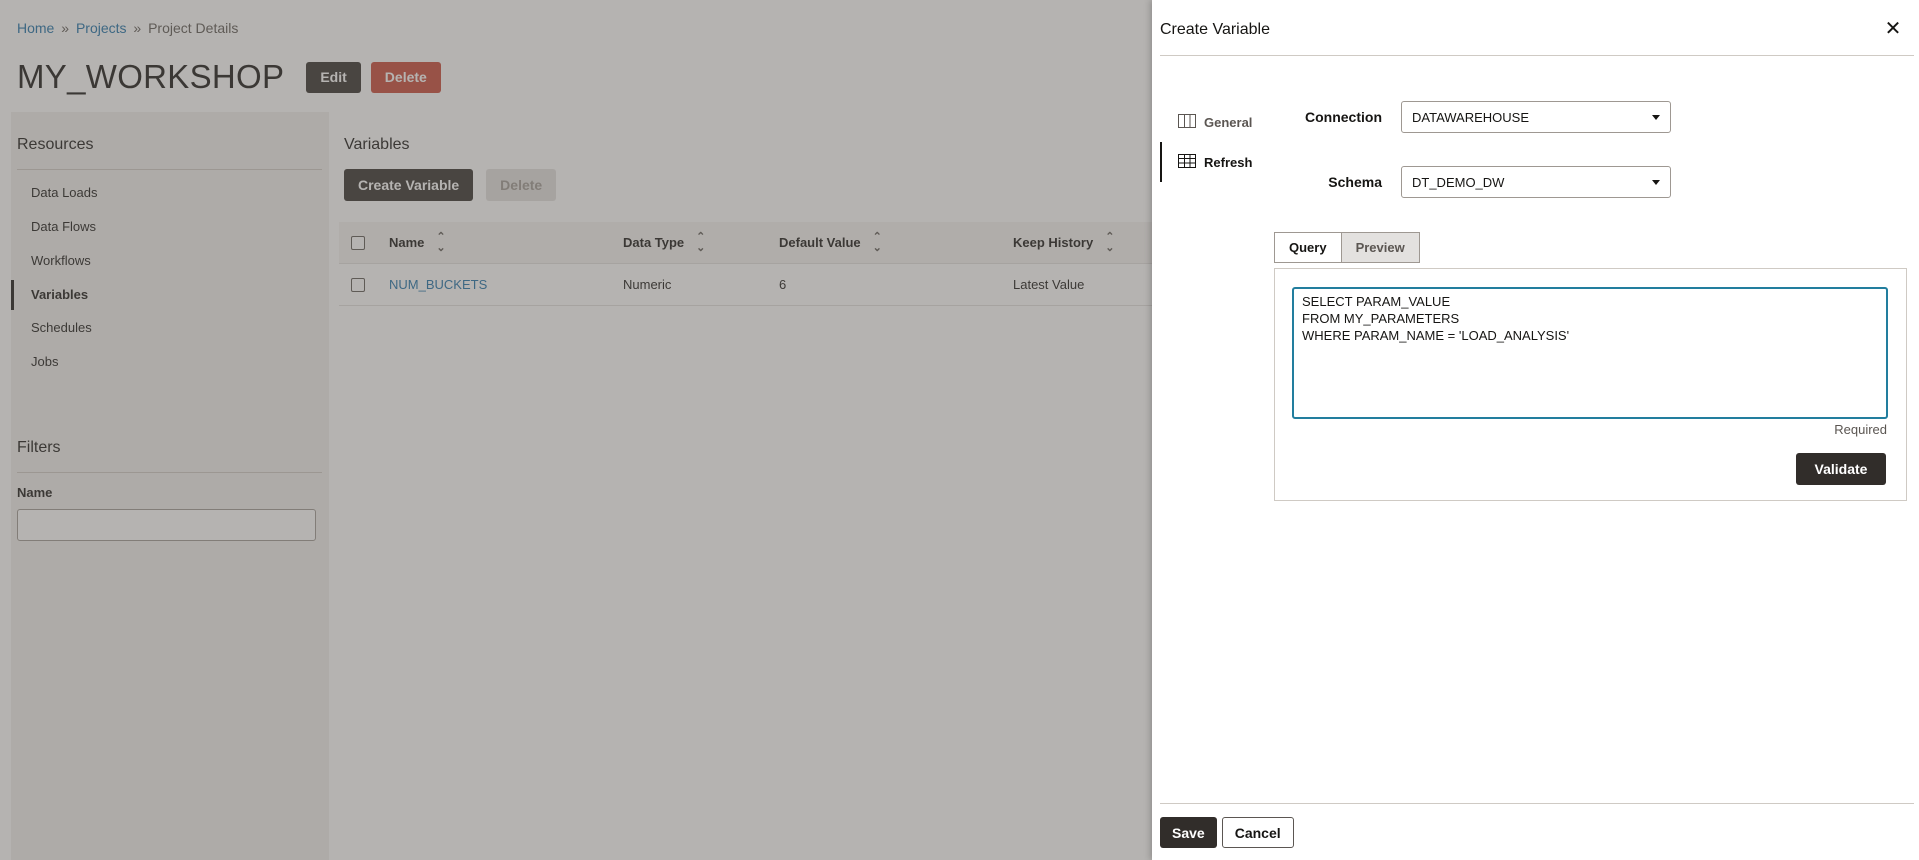  What do you see at coordinates (1343, 117) in the screenshot?
I see `connection-label: Connection` at bounding box center [1343, 117].